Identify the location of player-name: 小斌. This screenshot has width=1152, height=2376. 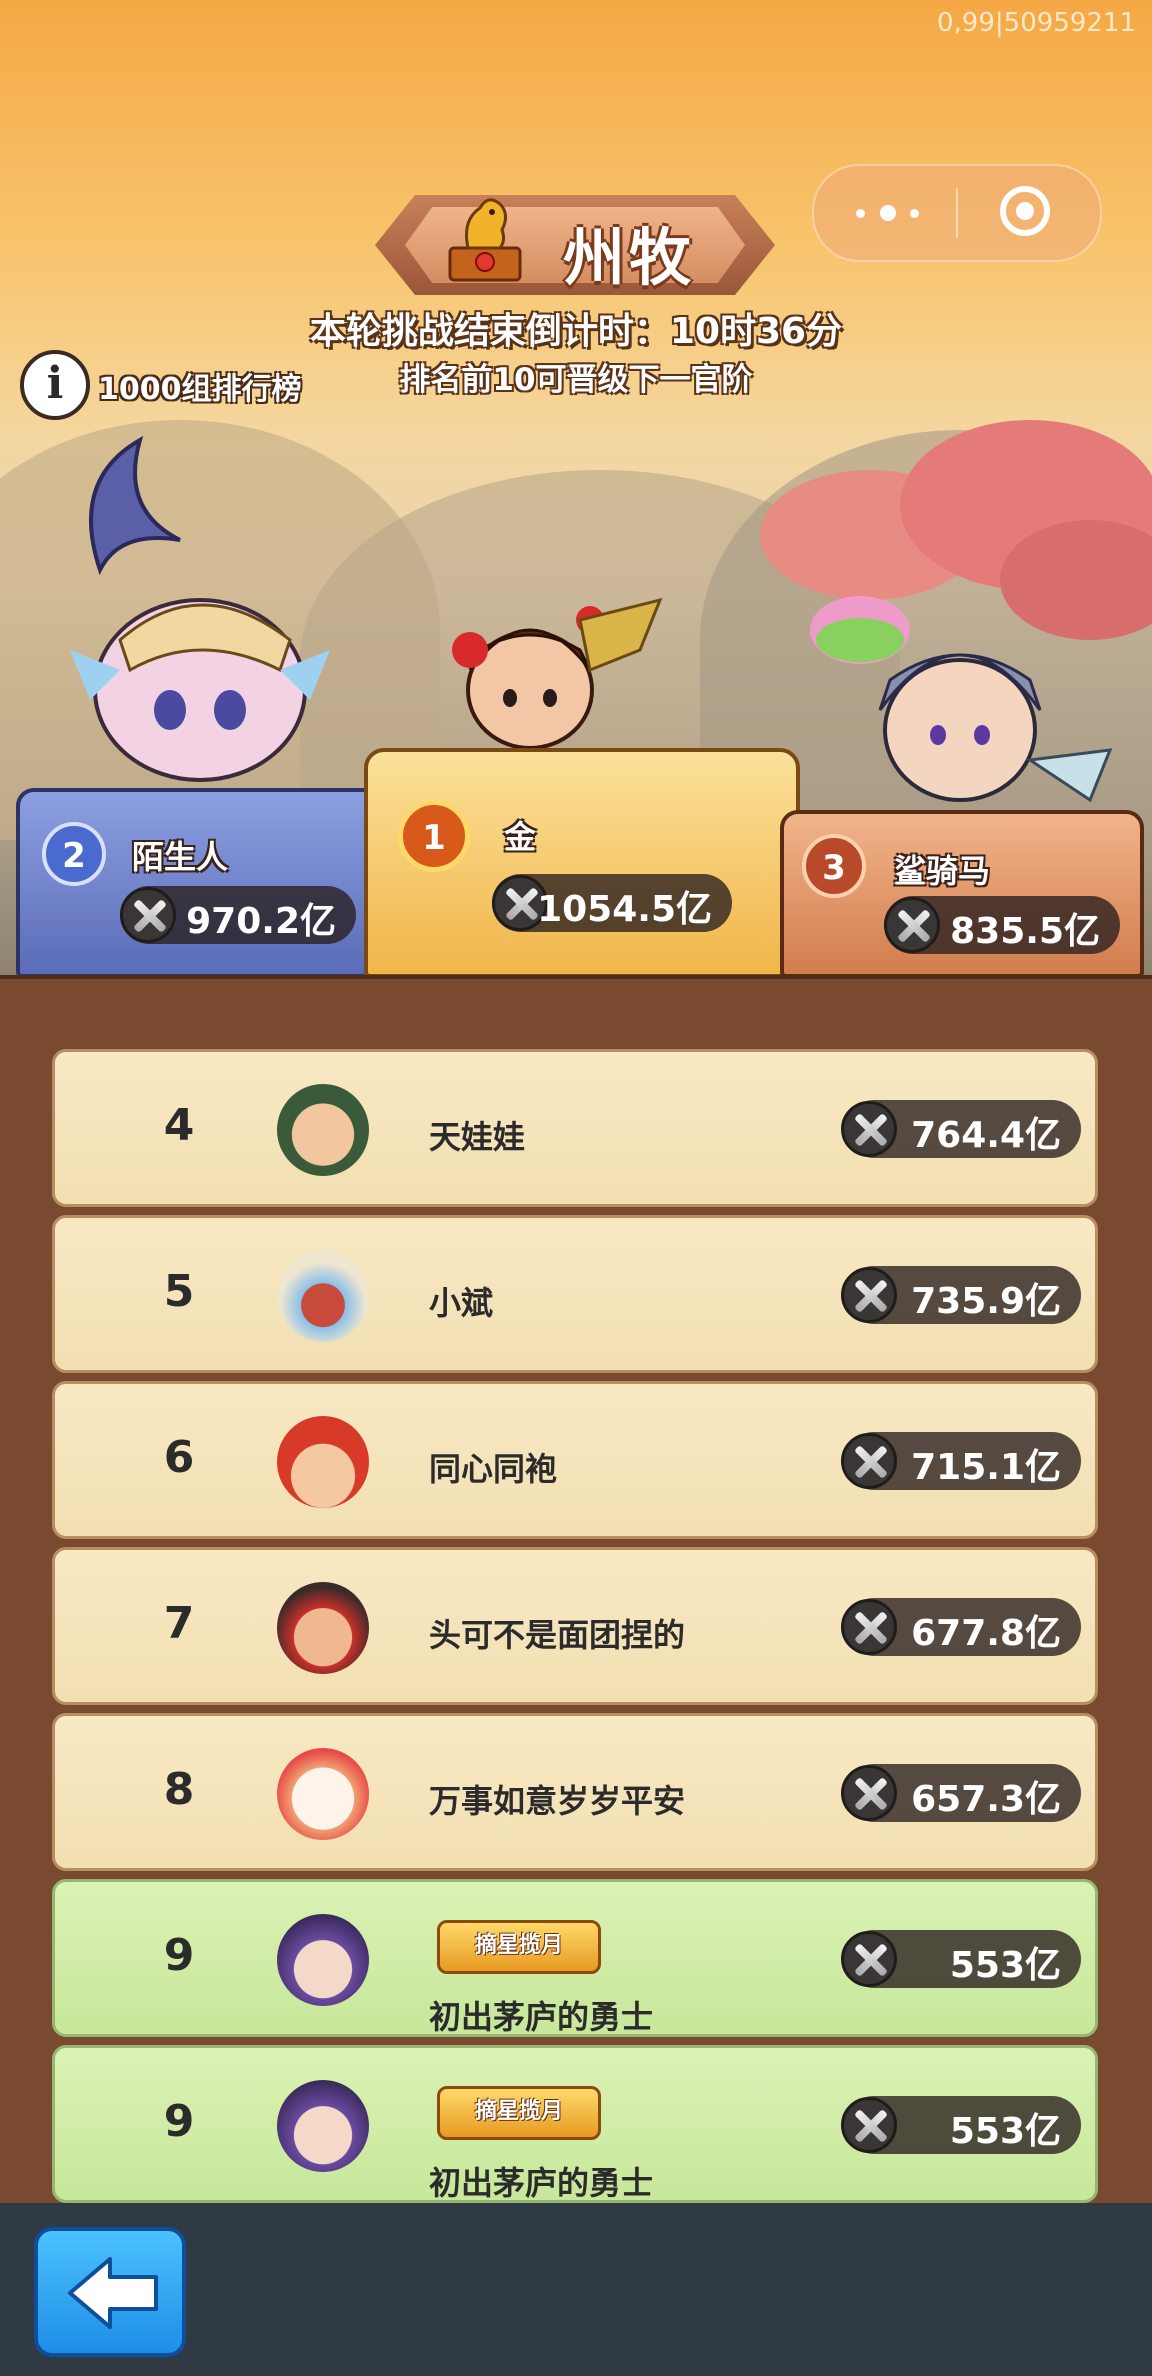
(461, 1303).